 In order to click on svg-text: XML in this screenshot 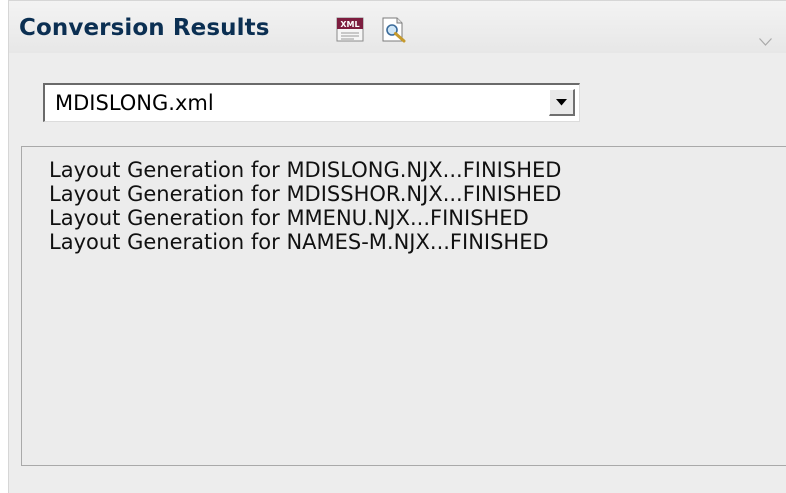, I will do `click(349, 24)`.